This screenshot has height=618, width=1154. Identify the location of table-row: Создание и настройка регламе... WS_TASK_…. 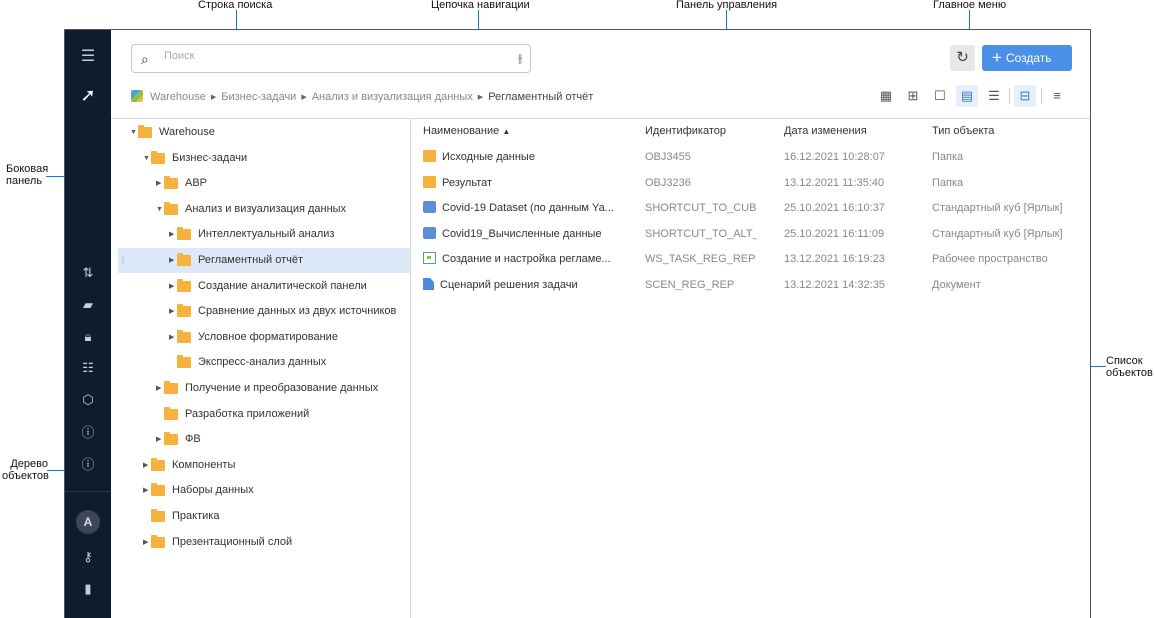
(750, 259).